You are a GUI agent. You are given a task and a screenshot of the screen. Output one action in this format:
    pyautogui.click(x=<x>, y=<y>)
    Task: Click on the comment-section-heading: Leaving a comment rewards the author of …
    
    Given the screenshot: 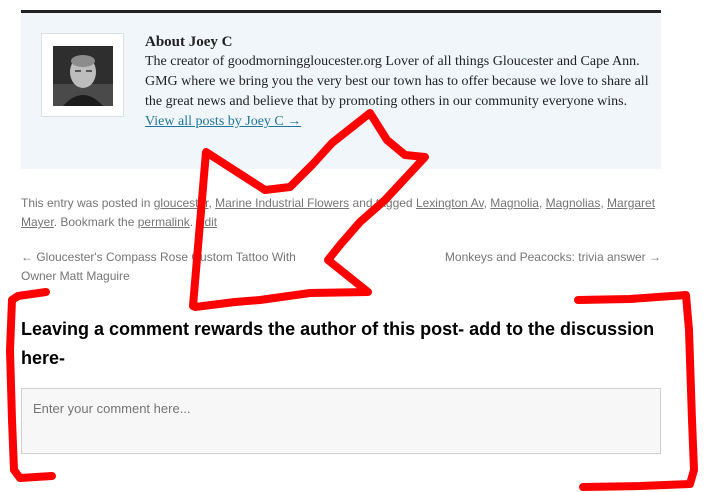 What is the action you would take?
    pyautogui.click(x=338, y=343)
    